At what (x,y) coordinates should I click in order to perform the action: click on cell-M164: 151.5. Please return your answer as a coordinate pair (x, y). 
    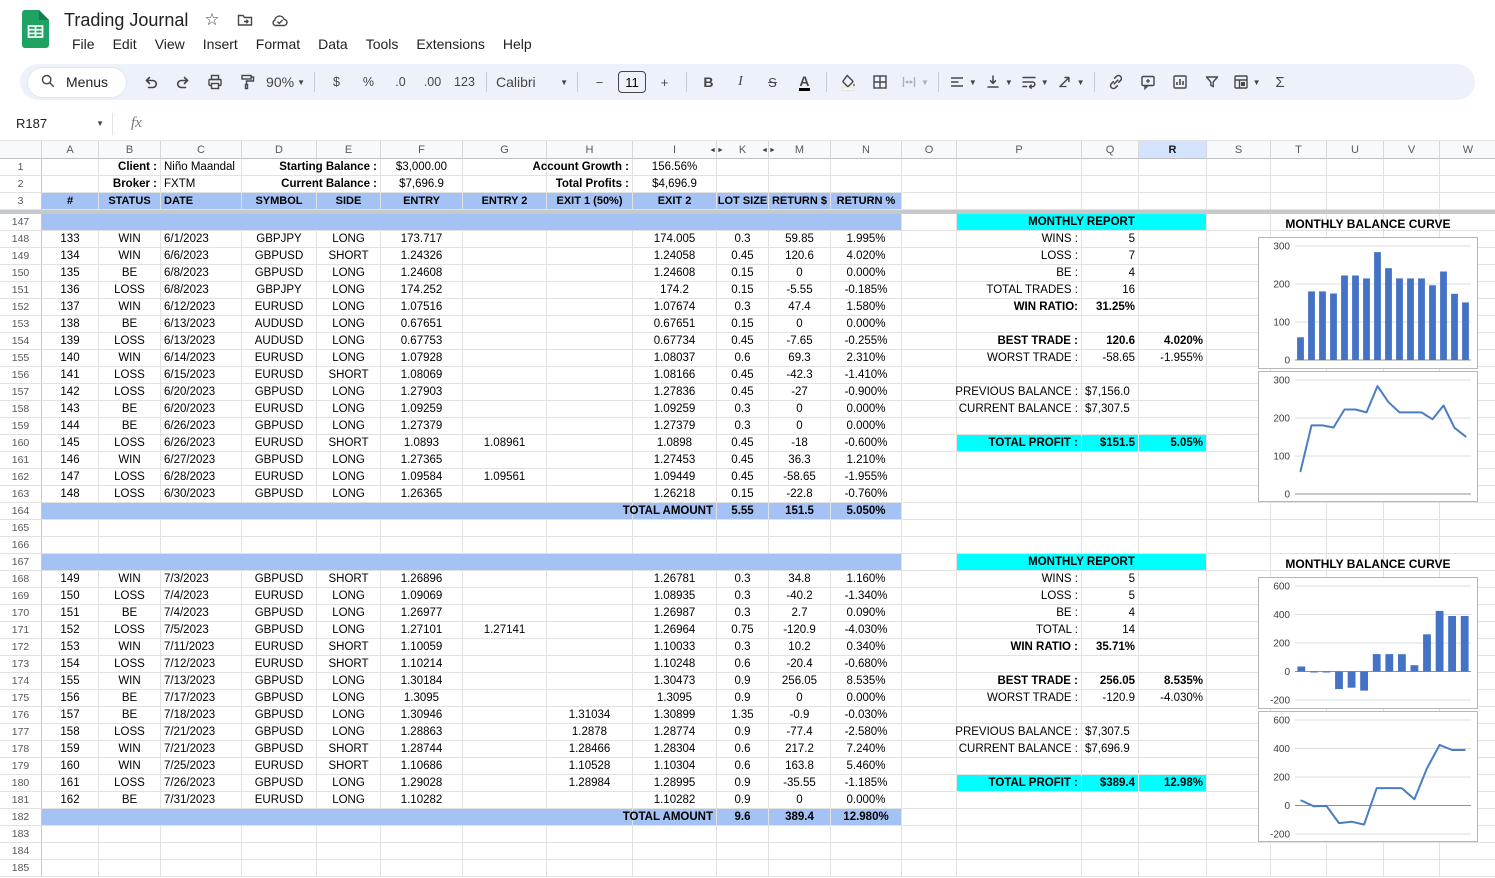
    Looking at the image, I should click on (800, 511).